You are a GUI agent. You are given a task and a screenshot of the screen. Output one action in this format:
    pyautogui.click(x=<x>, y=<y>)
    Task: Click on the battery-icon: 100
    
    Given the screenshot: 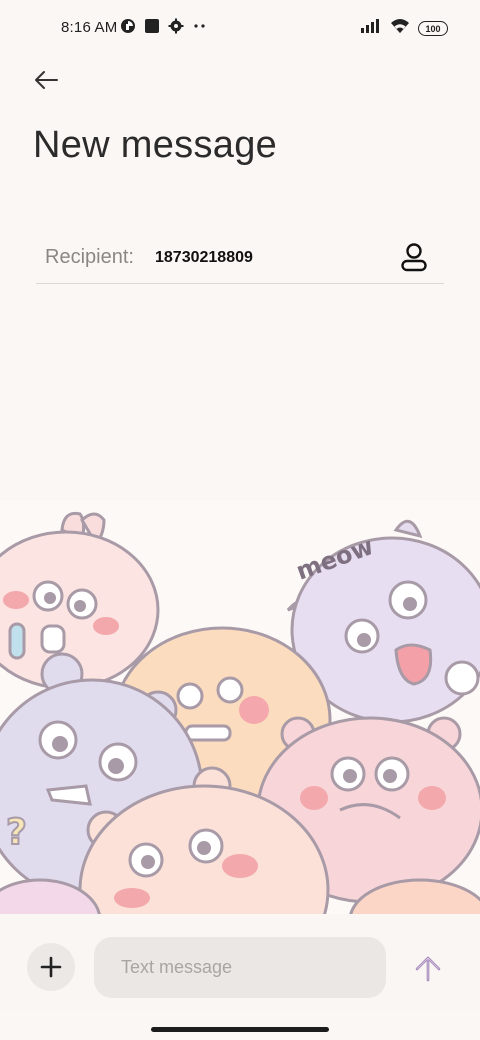 What is the action you would take?
    pyautogui.click(x=433, y=28)
    